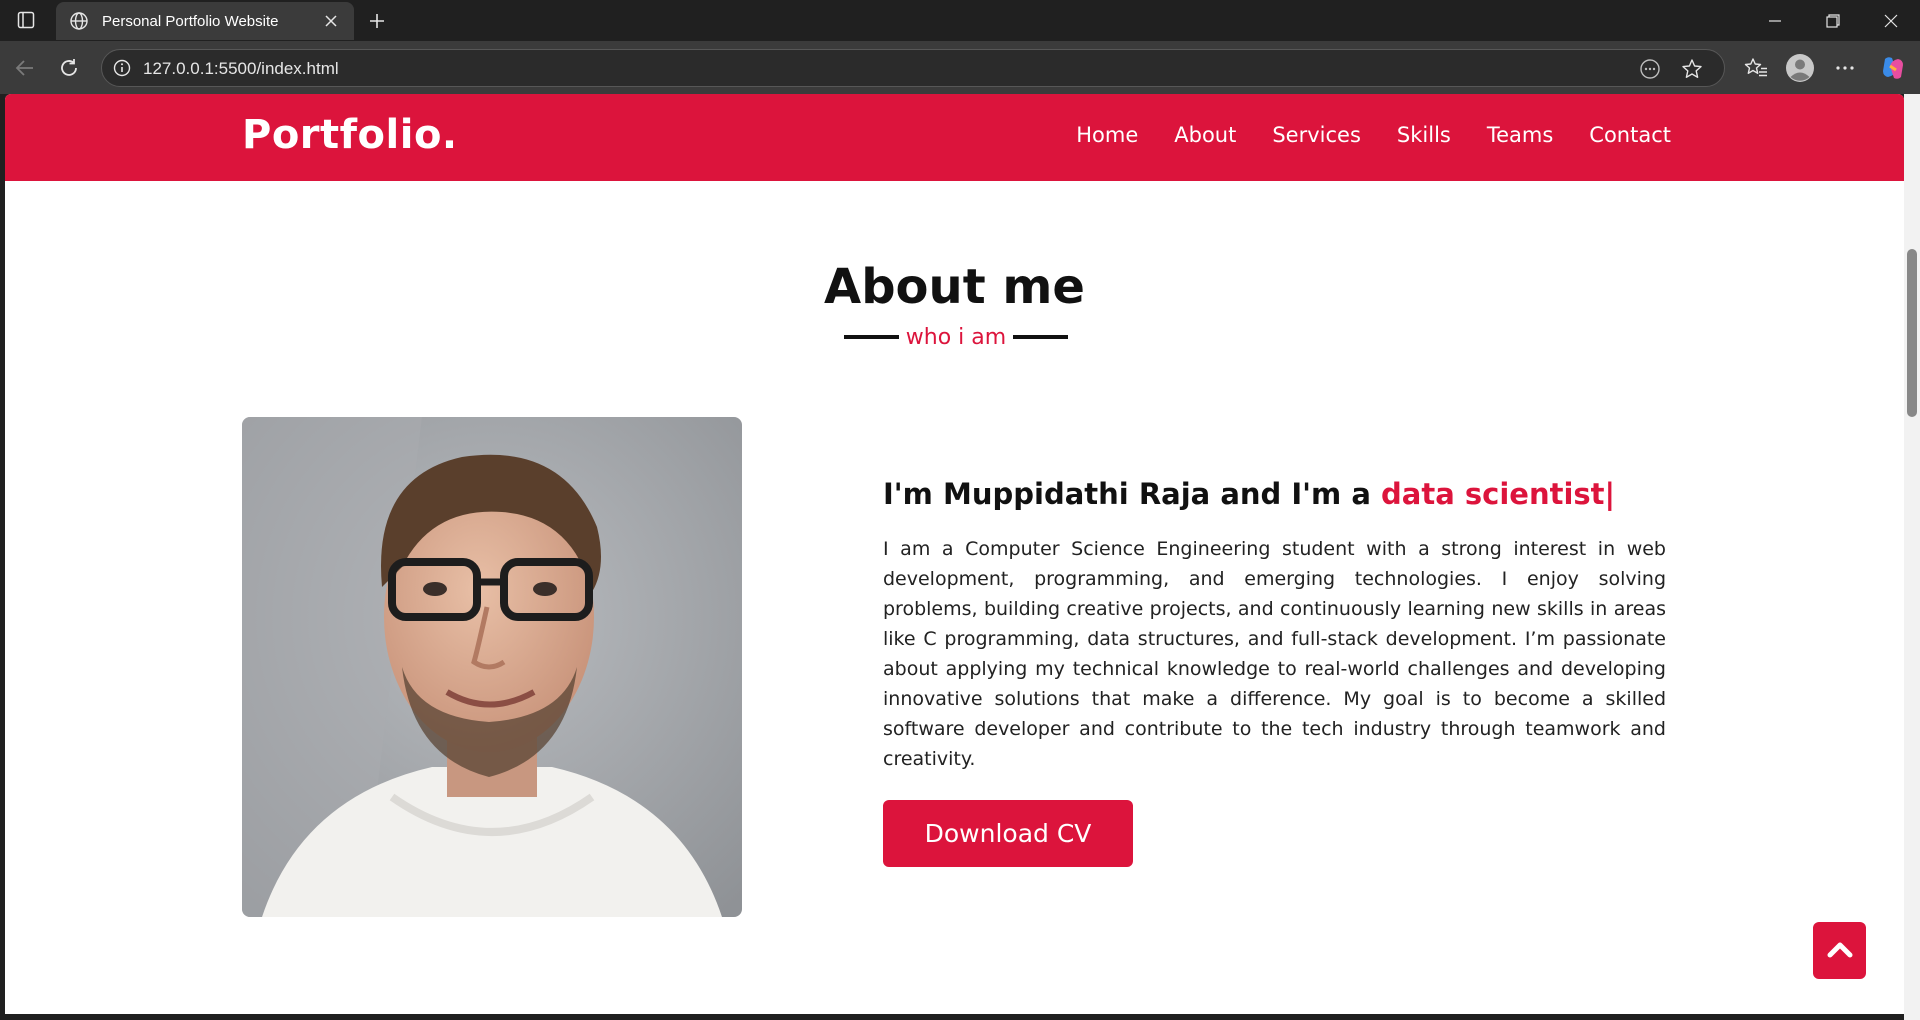  What do you see at coordinates (25, 68) in the screenshot?
I see `back-arrow-icon` at bounding box center [25, 68].